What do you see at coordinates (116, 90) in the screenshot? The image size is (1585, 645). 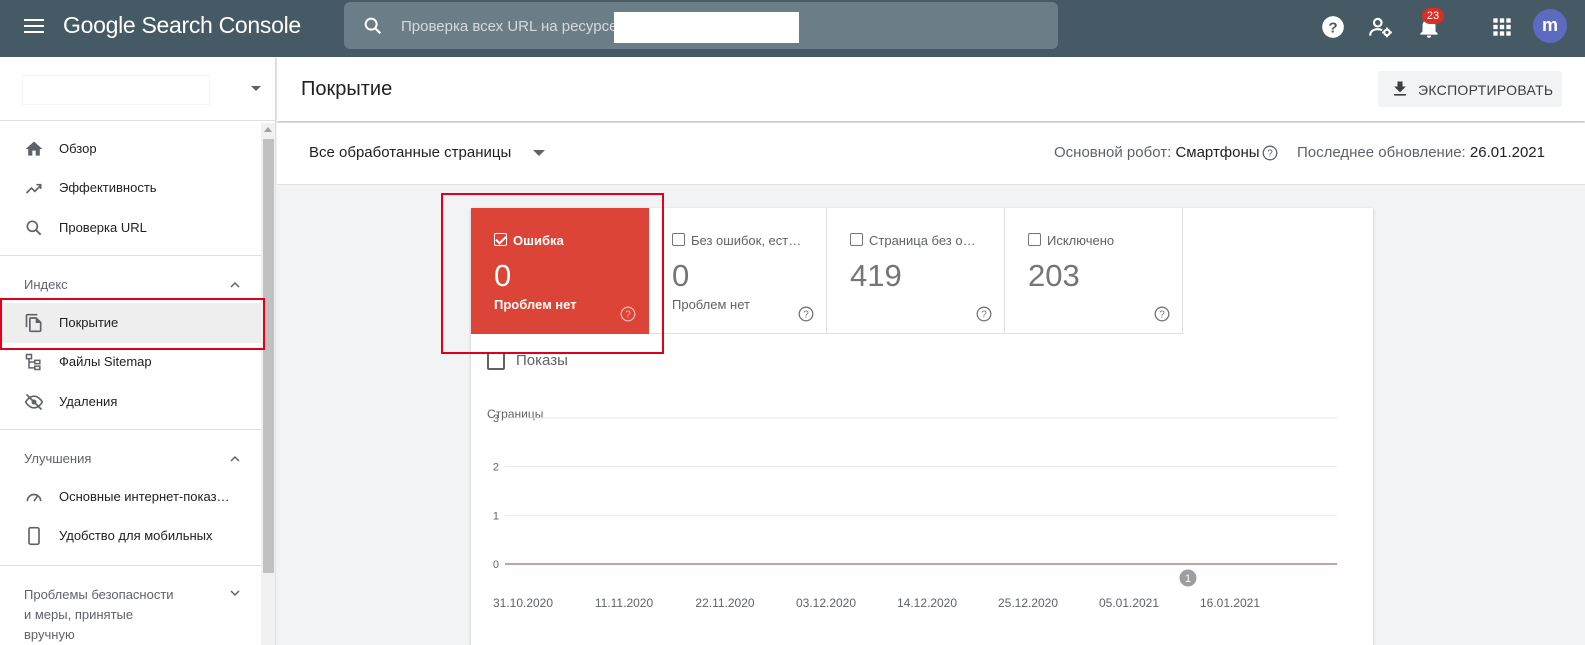 I see `redacted-property-name` at bounding box center [116, 90].